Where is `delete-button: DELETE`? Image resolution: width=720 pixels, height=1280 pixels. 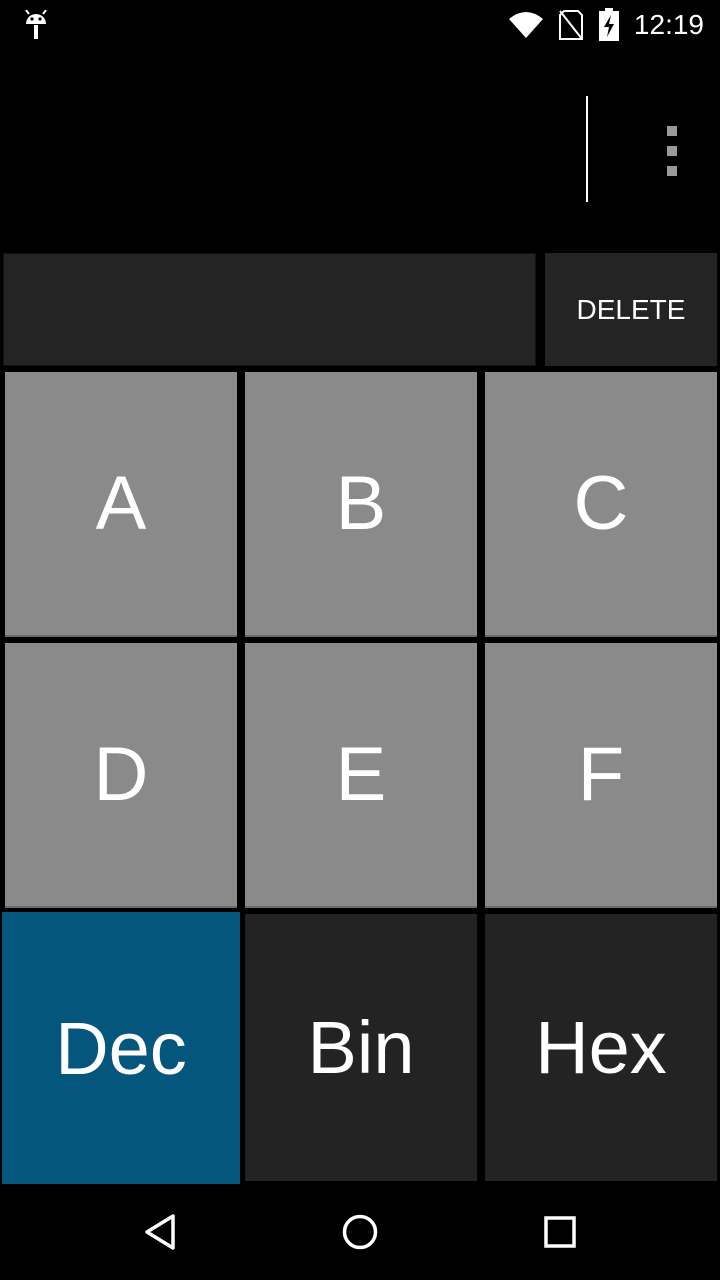 delete-button: DELETE is located at coordinates (631, 309).